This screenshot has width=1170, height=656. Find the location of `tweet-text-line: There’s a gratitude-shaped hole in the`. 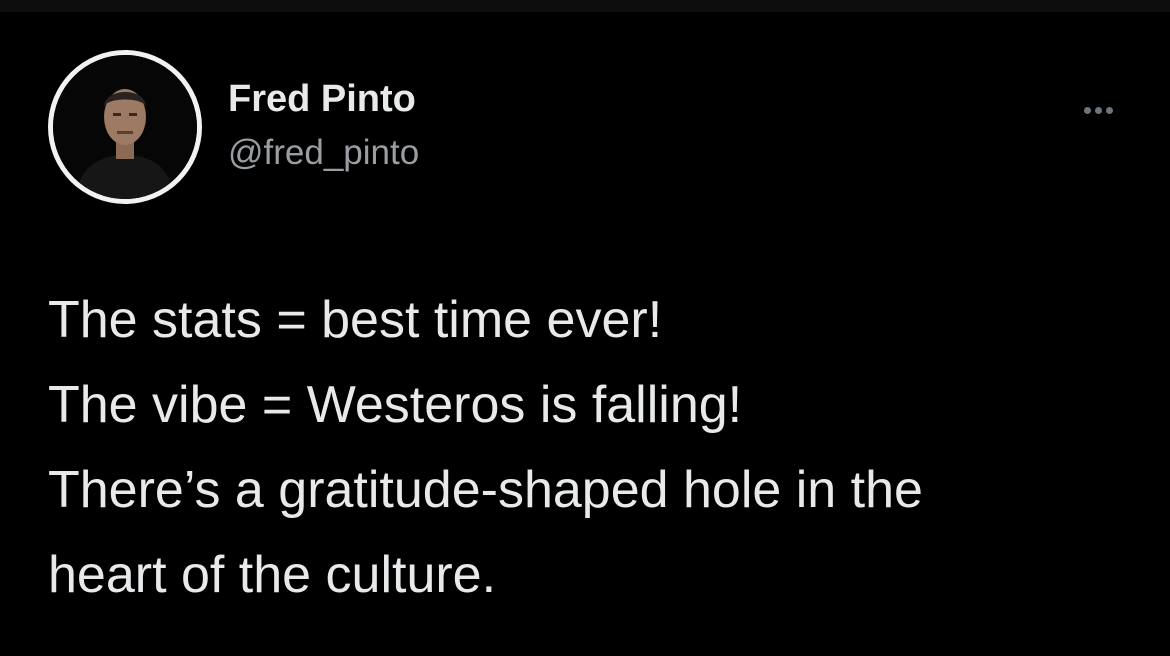

tweet-text-line: There’s a gratitude-shaped hole in the is located at coordinates (485, 490).